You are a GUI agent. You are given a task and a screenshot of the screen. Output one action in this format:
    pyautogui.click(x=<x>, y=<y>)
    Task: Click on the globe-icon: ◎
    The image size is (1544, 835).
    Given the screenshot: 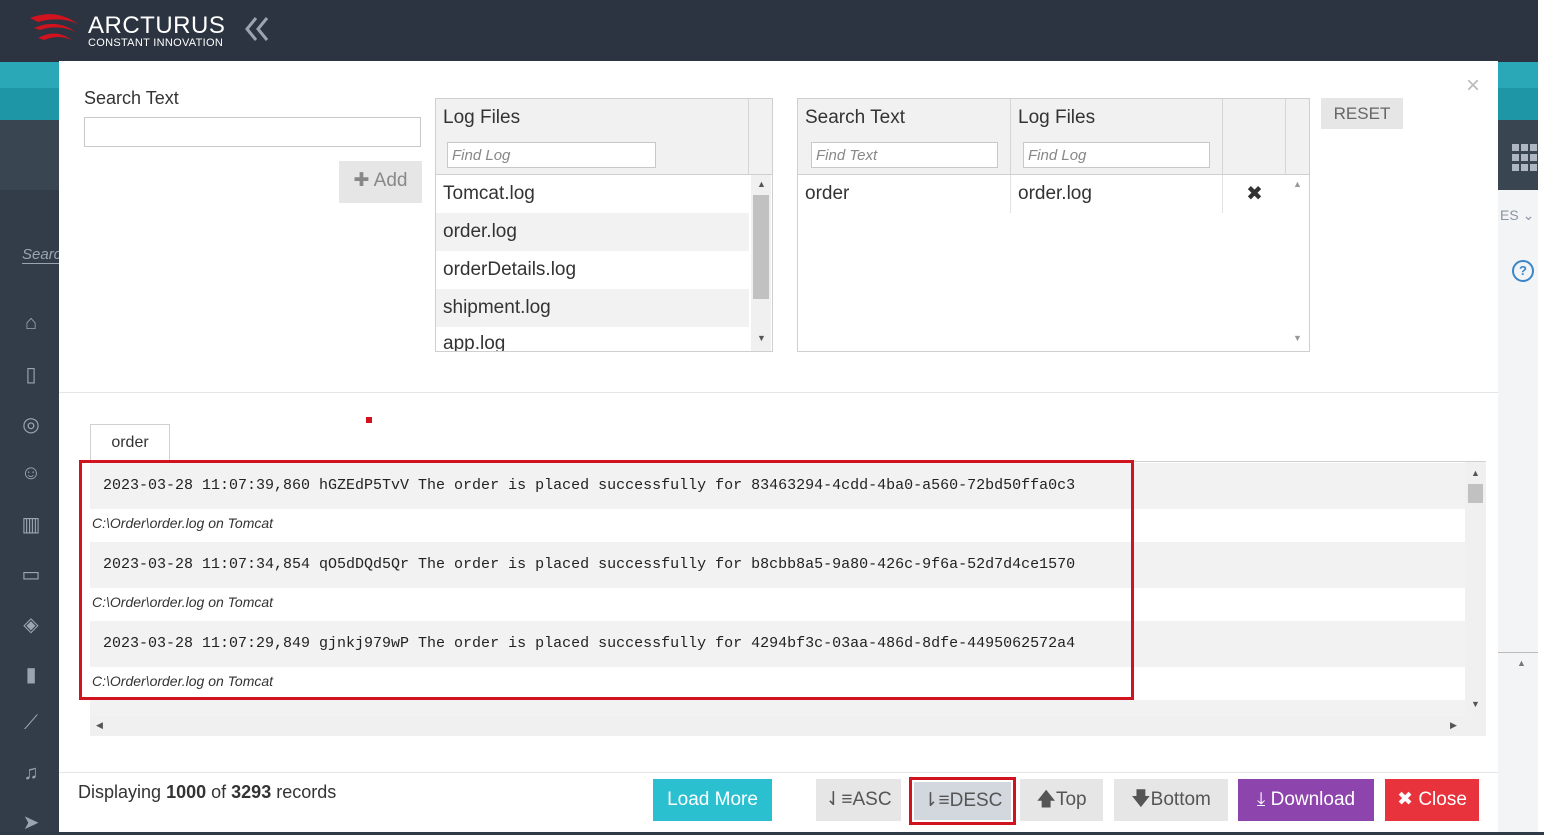 What is the action you would take?
    pyautogui.click(x=31, y=424)
    